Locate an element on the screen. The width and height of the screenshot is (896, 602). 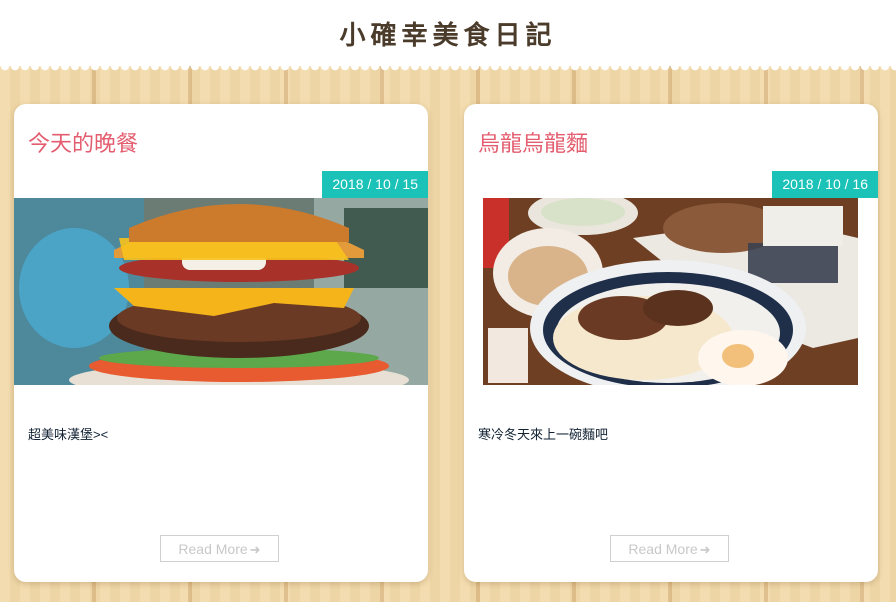
post-date-badge: 2018 / 10 / 16 is located at coordinates (825, 184).